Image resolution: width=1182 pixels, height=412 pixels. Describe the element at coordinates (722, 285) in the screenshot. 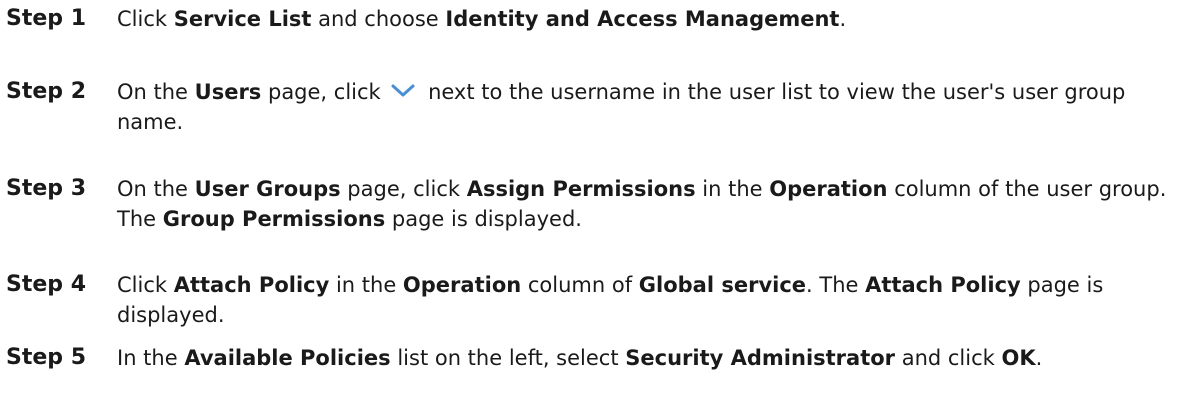

I see `ui-term: Global service` at that location.